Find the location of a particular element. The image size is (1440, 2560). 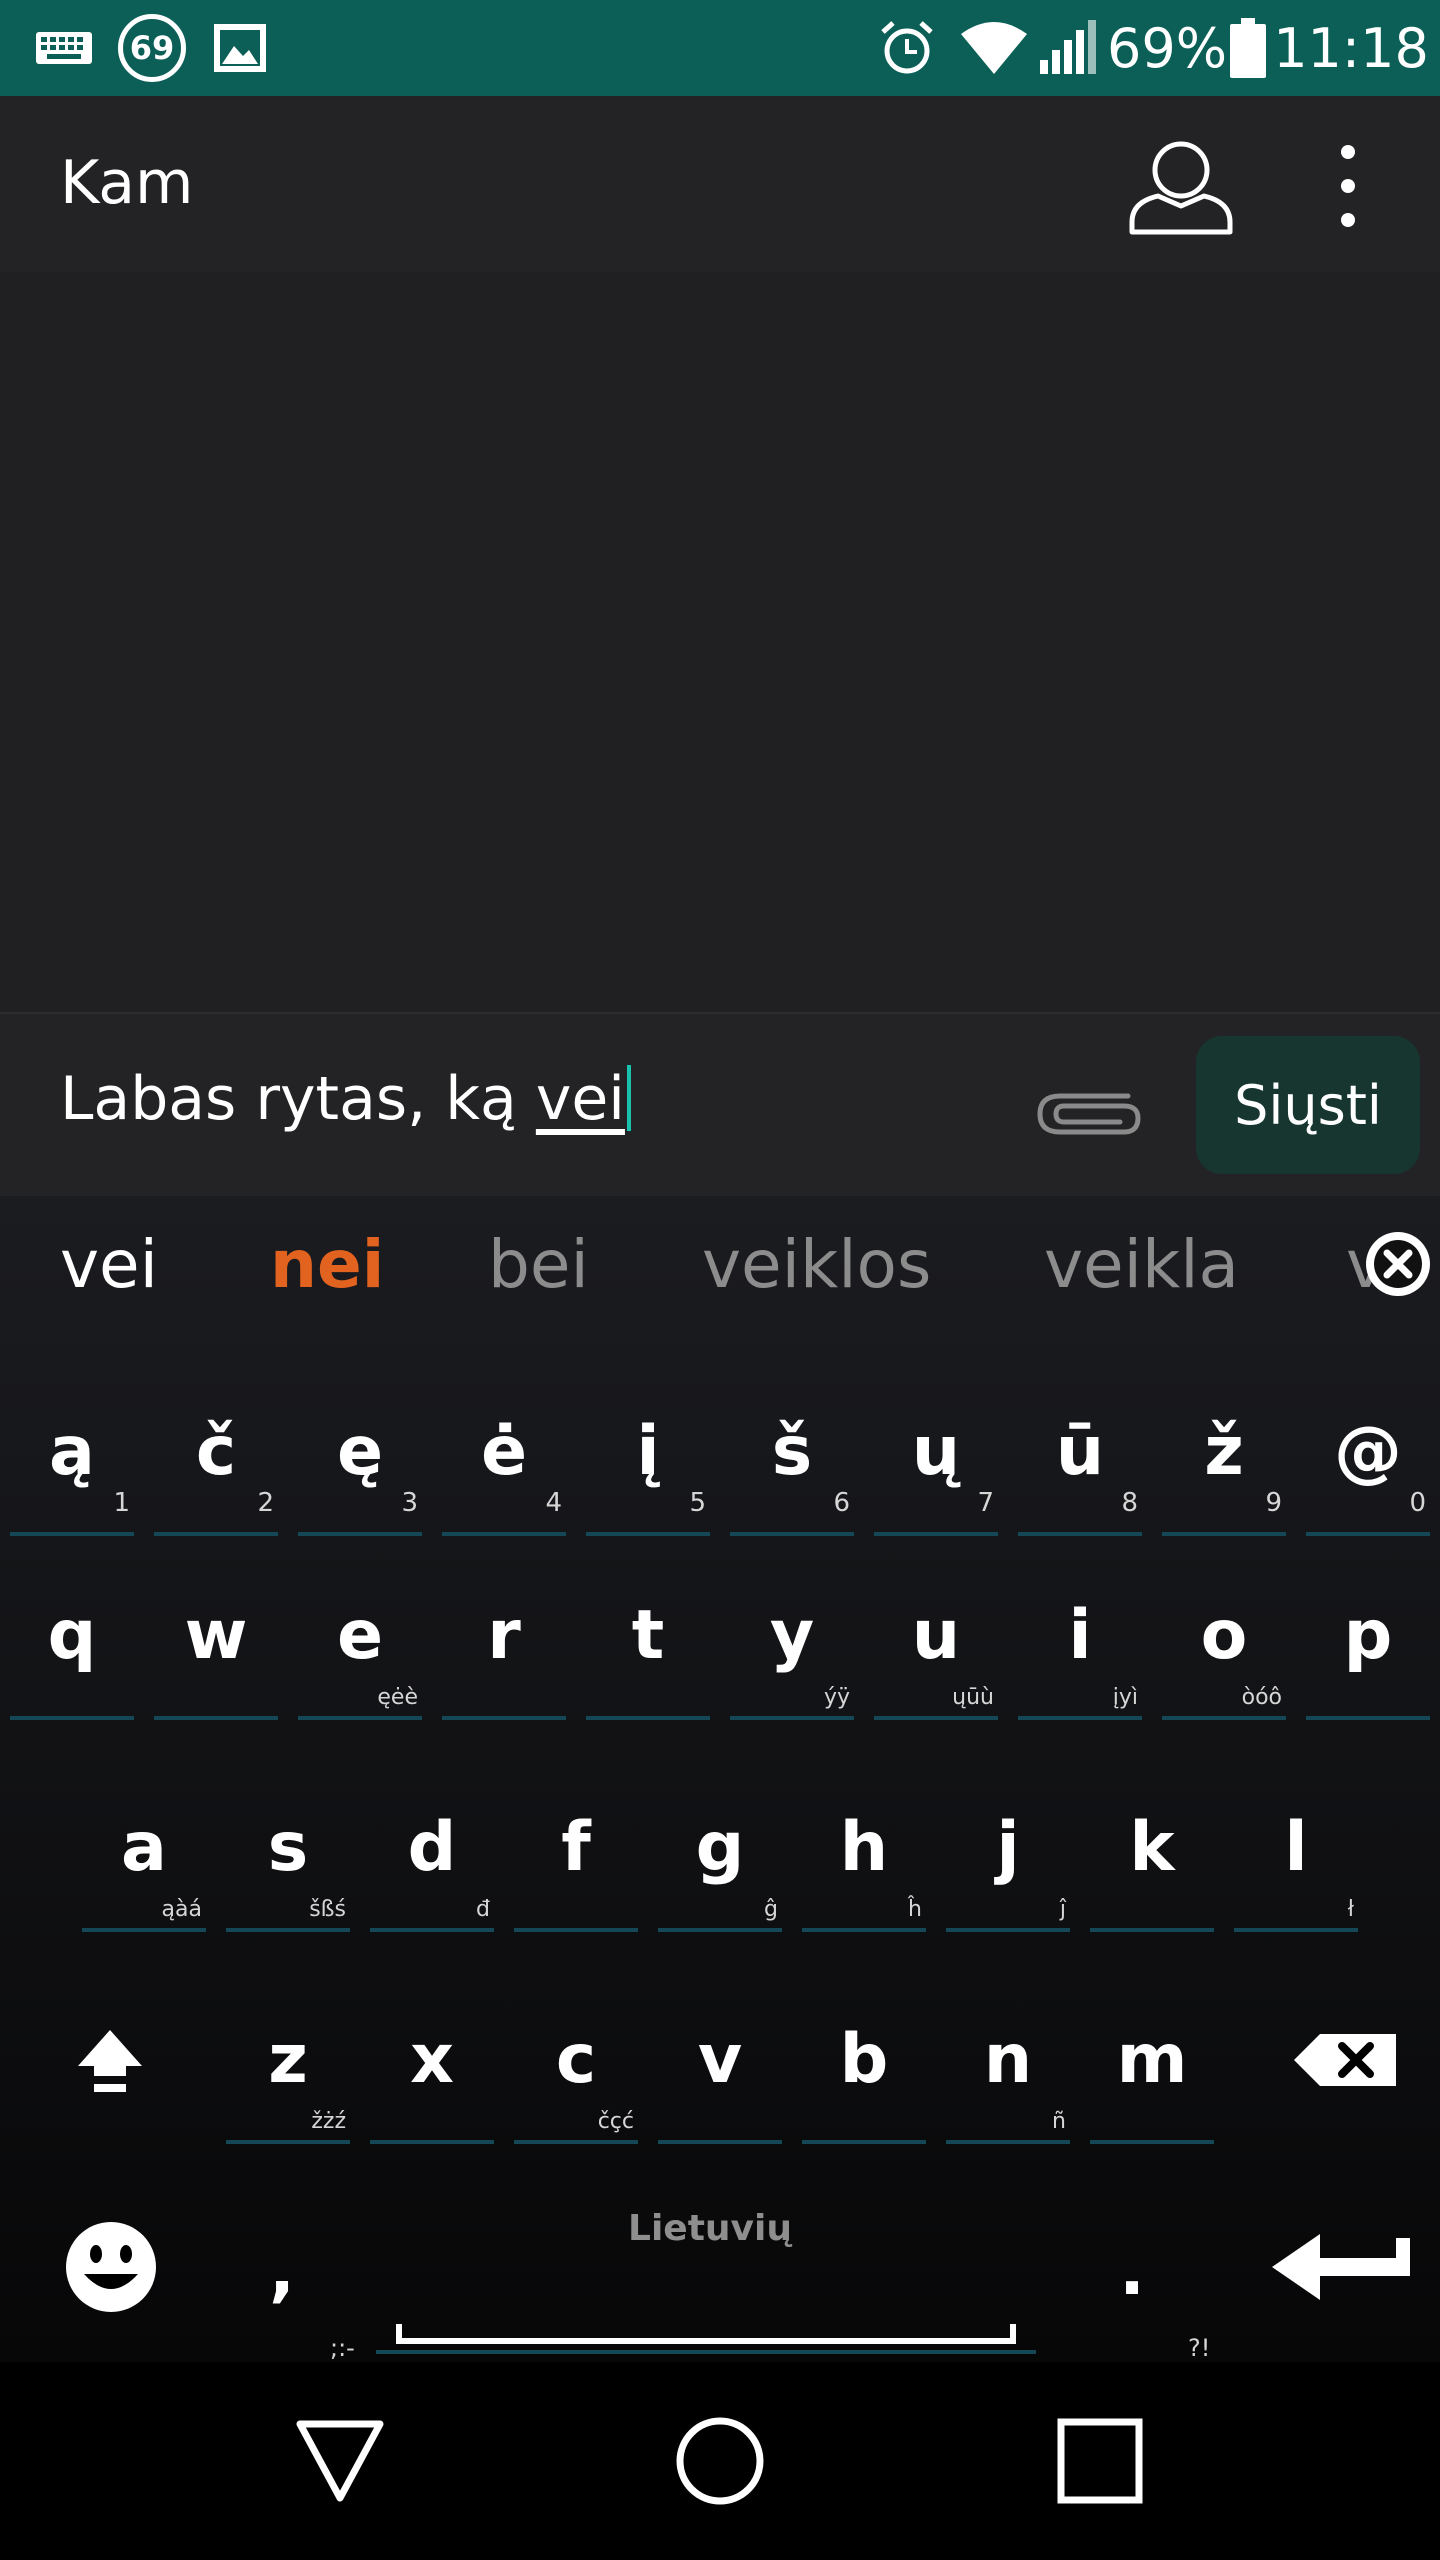

message-composing-text: vei is located at coordinates (580, 1099).